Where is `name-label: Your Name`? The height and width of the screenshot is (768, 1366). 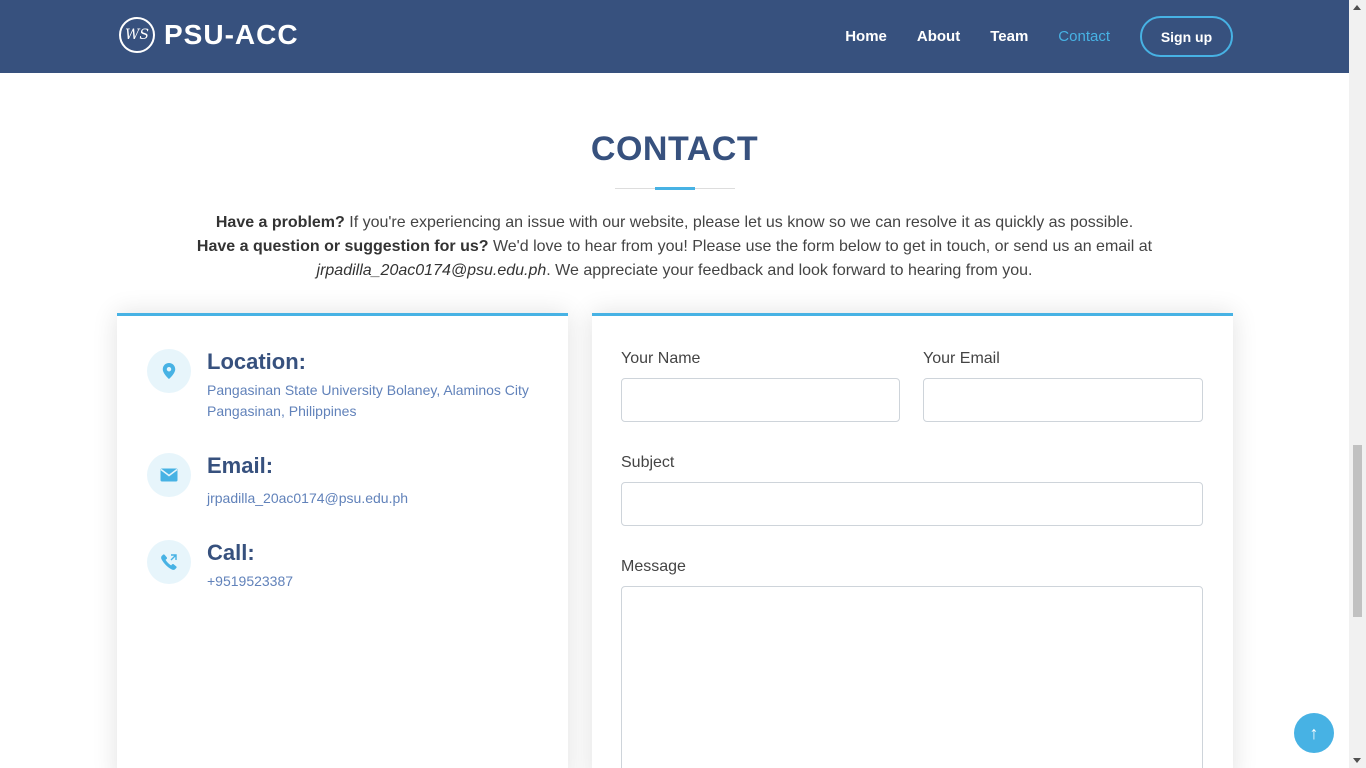
name-label: Your Name is located at coordinates (661, 358).